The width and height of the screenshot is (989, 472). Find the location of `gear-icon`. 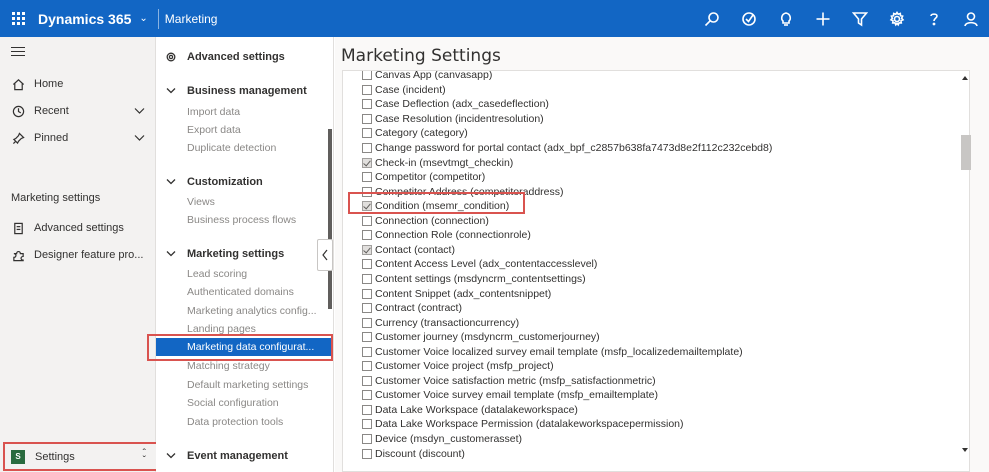

gear-icon is located at coordinates (896, 18).